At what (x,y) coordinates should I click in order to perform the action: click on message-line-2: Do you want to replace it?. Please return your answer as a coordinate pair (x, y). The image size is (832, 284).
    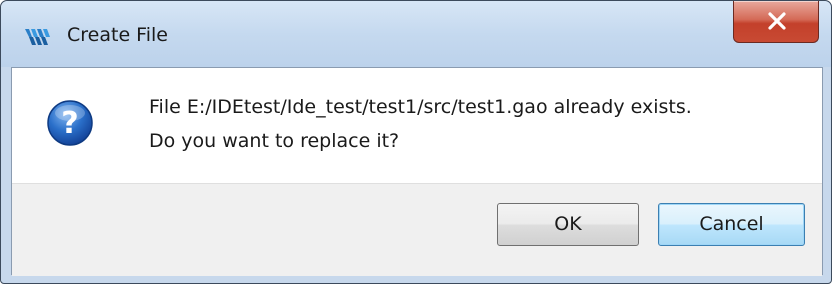
    Looking at the image, I should click on (274, 141).